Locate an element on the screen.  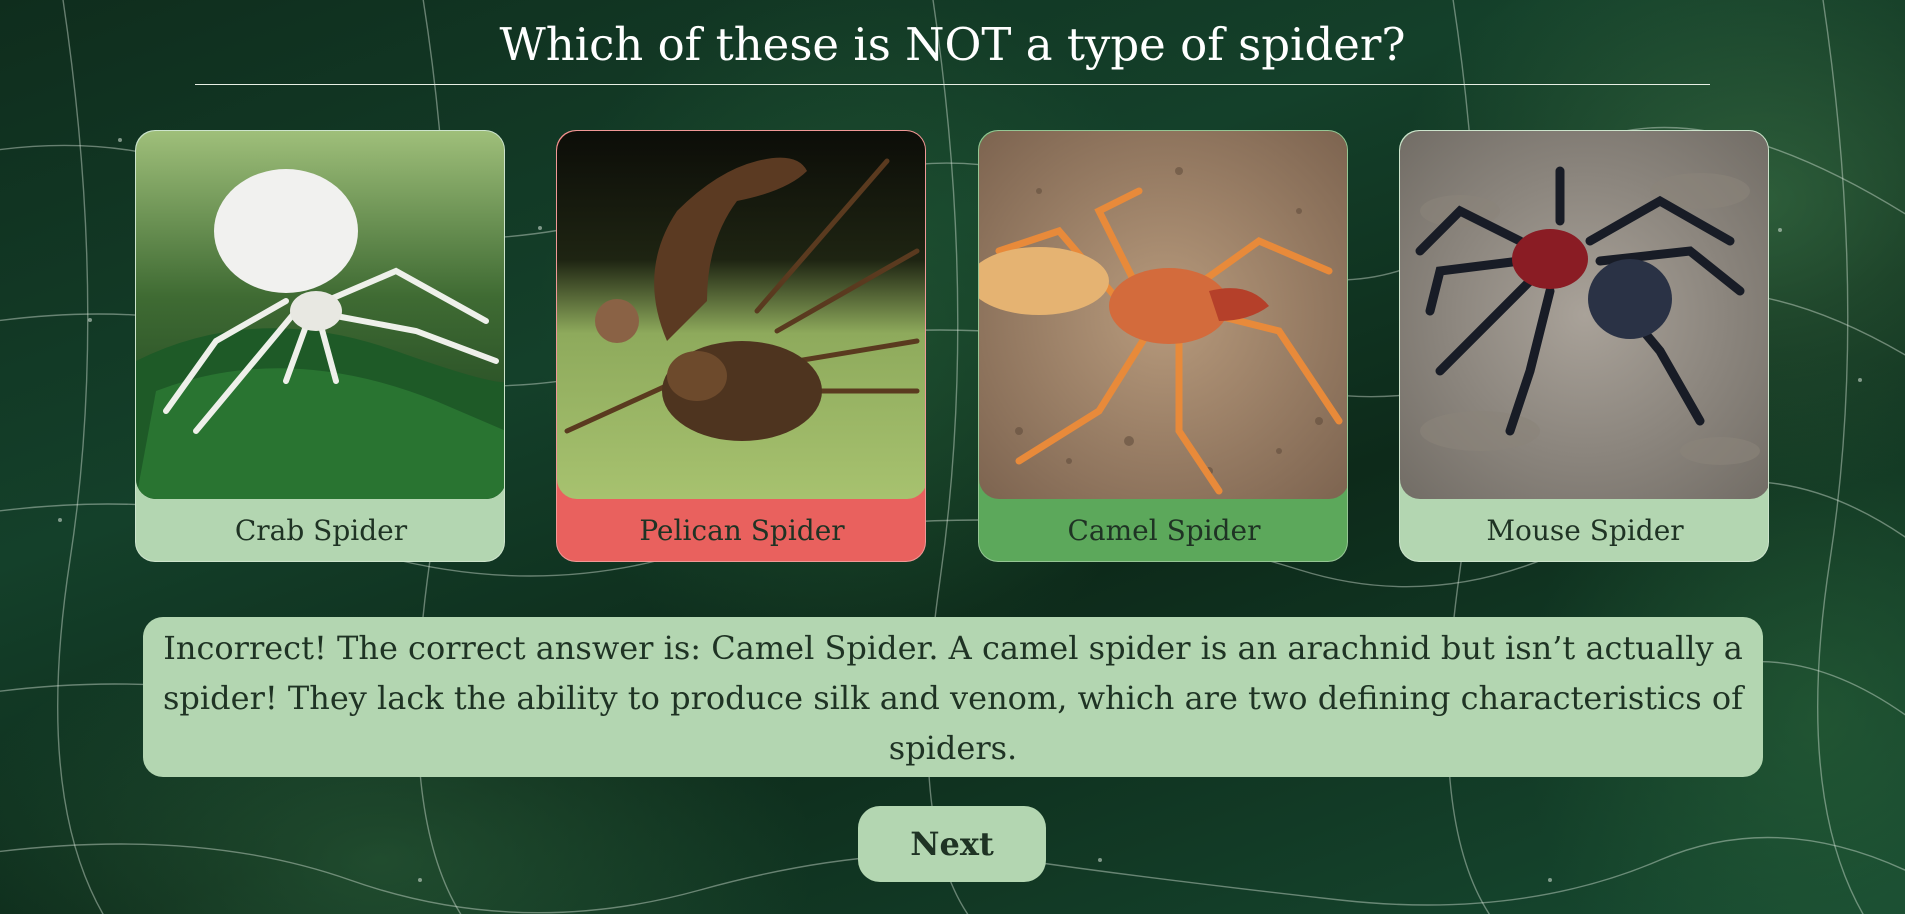
crab-spider-image is located at coordinates (320, 315).